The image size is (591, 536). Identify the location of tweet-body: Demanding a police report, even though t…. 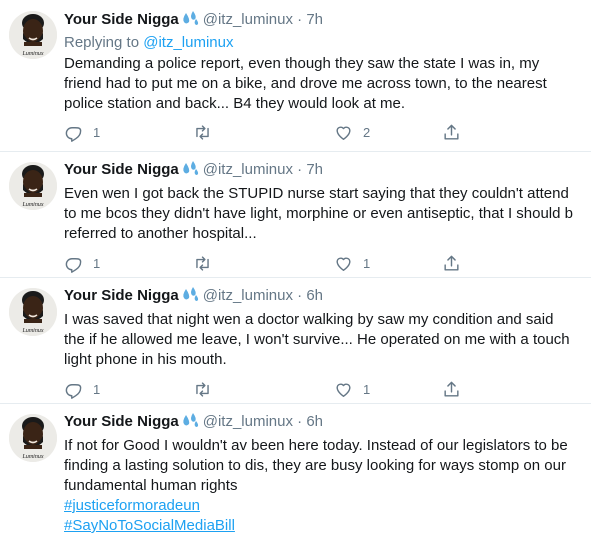
(305, 83).